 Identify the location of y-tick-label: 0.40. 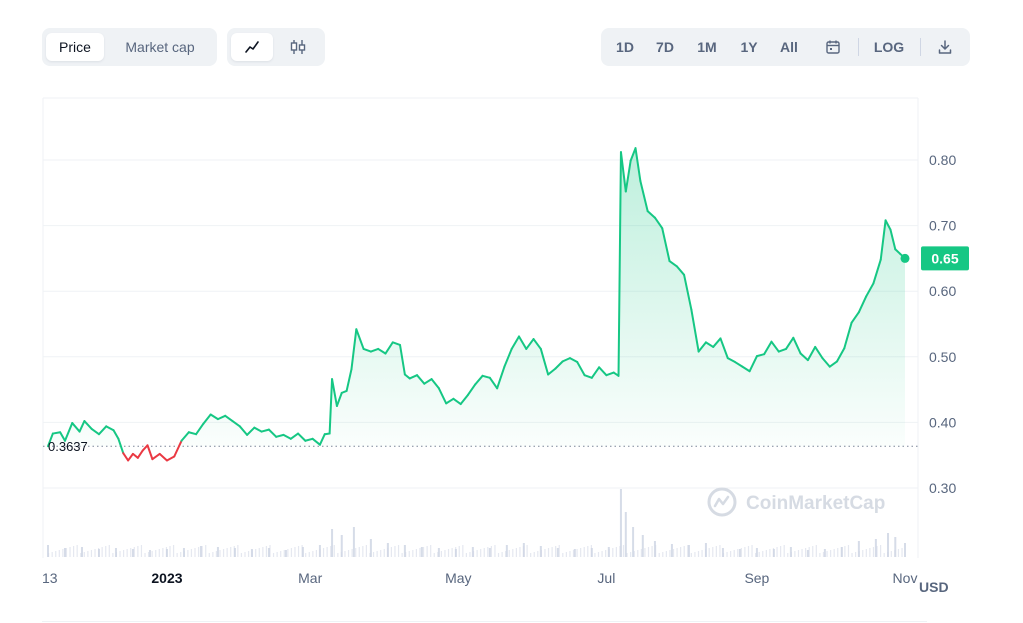
(942, 422).